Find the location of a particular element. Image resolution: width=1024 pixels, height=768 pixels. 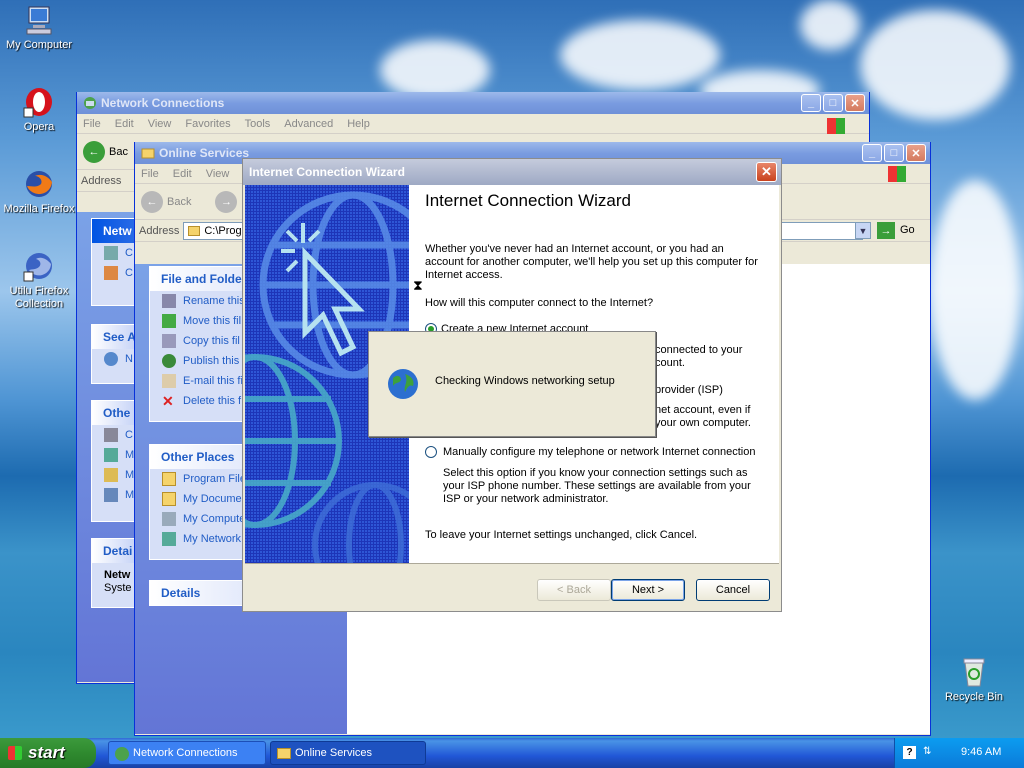

rename-icon is located at coordinates (169, 301).